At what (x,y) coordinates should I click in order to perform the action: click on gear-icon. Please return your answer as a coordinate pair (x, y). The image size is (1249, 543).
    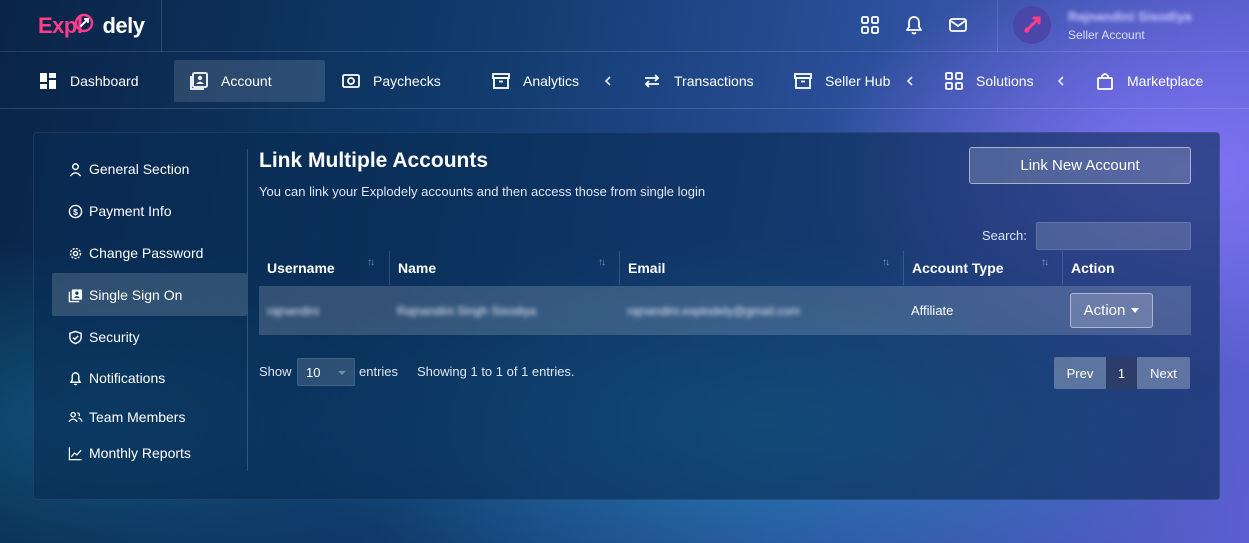
    Looking at the image, I should click on (75, 253).